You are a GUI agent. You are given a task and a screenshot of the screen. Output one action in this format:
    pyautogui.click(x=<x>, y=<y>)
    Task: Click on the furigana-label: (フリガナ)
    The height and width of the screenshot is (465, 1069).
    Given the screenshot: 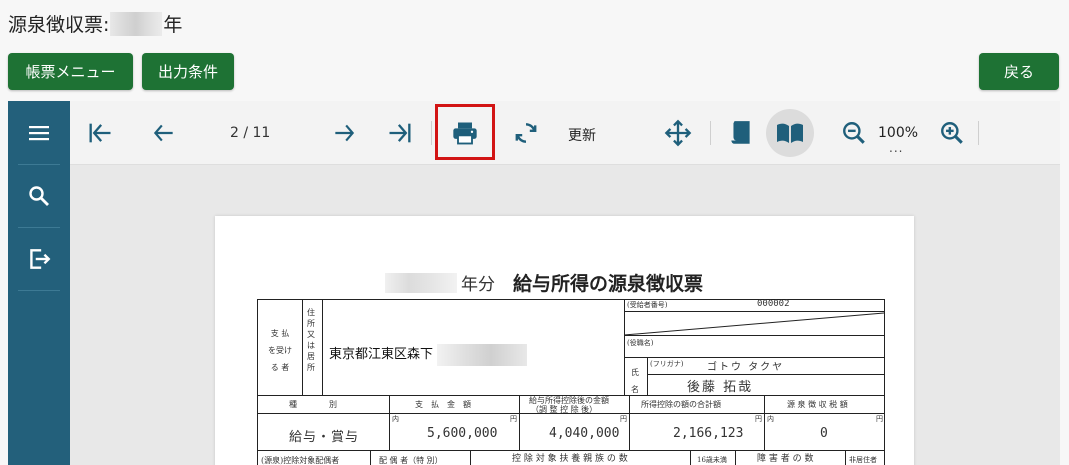 What is the action you would take?
    pyautogui.click(x=667, y=364)
    